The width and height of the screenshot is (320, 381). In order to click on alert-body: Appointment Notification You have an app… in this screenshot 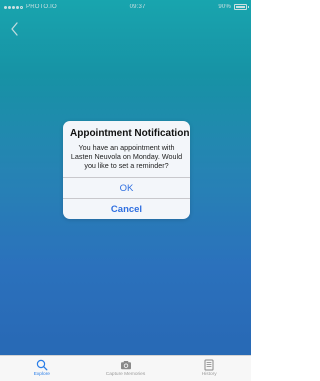, I will do `click(126, 149)`.